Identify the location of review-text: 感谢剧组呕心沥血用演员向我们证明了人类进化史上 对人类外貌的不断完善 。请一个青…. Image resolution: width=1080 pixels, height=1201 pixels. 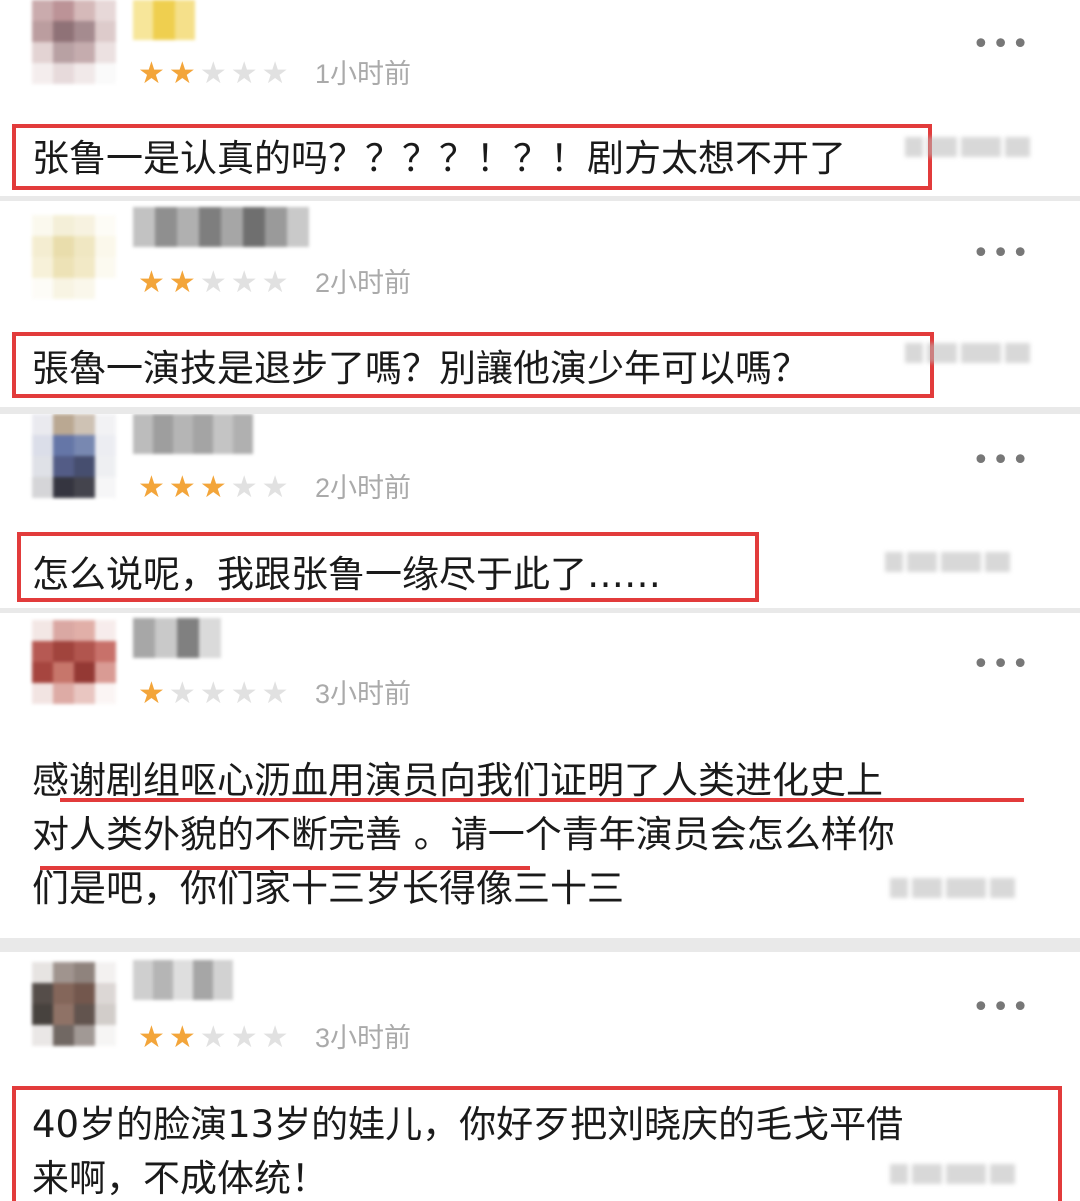
(463, 835).